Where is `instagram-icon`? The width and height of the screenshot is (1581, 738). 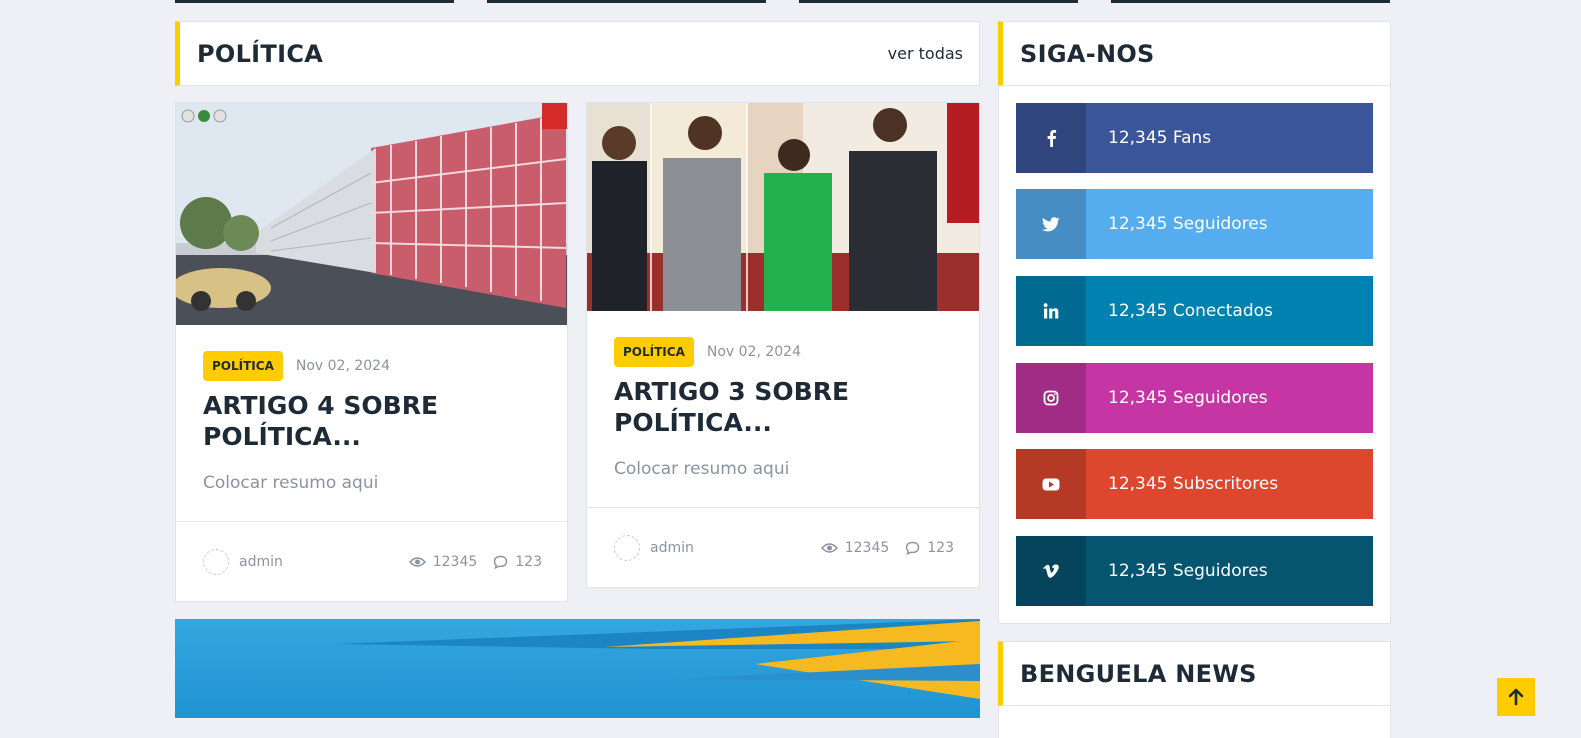
instagram-icon is located at coordinates (1051, 398).